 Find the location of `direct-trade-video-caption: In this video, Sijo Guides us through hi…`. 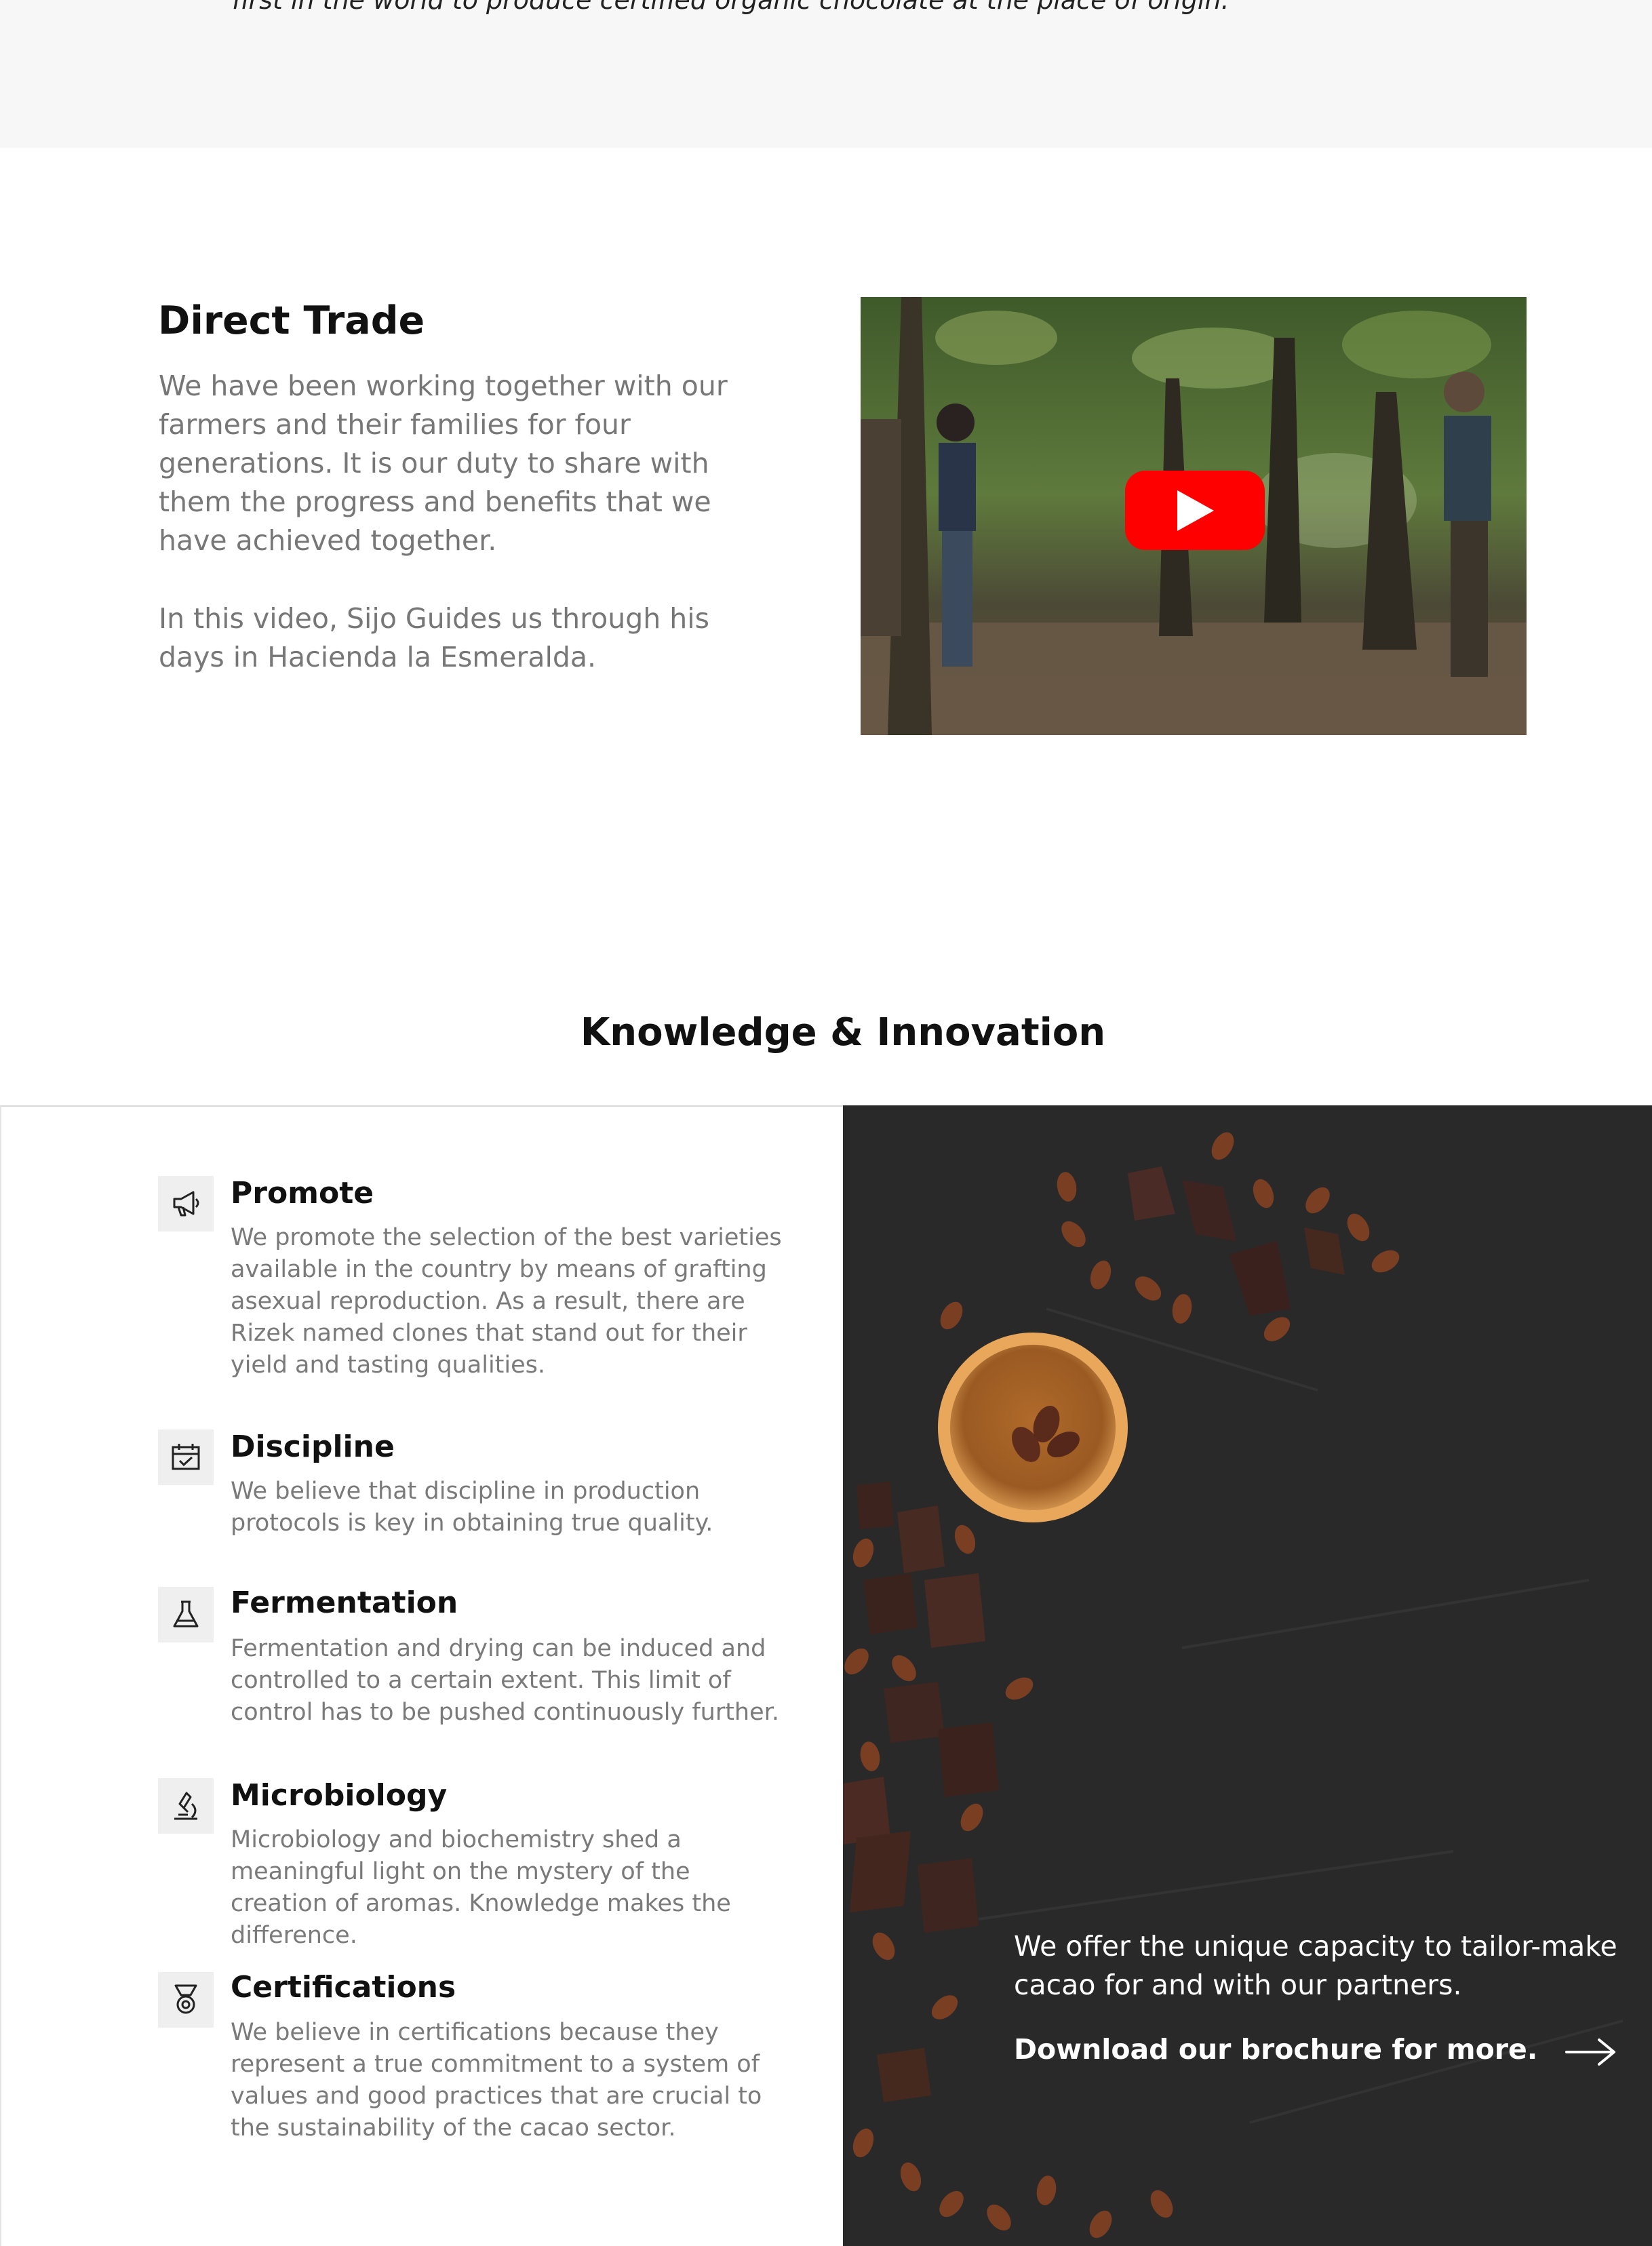

direct-trade-video-caption: In this video, Sijo Guides us through hi… is located at coordinates (434, 637).